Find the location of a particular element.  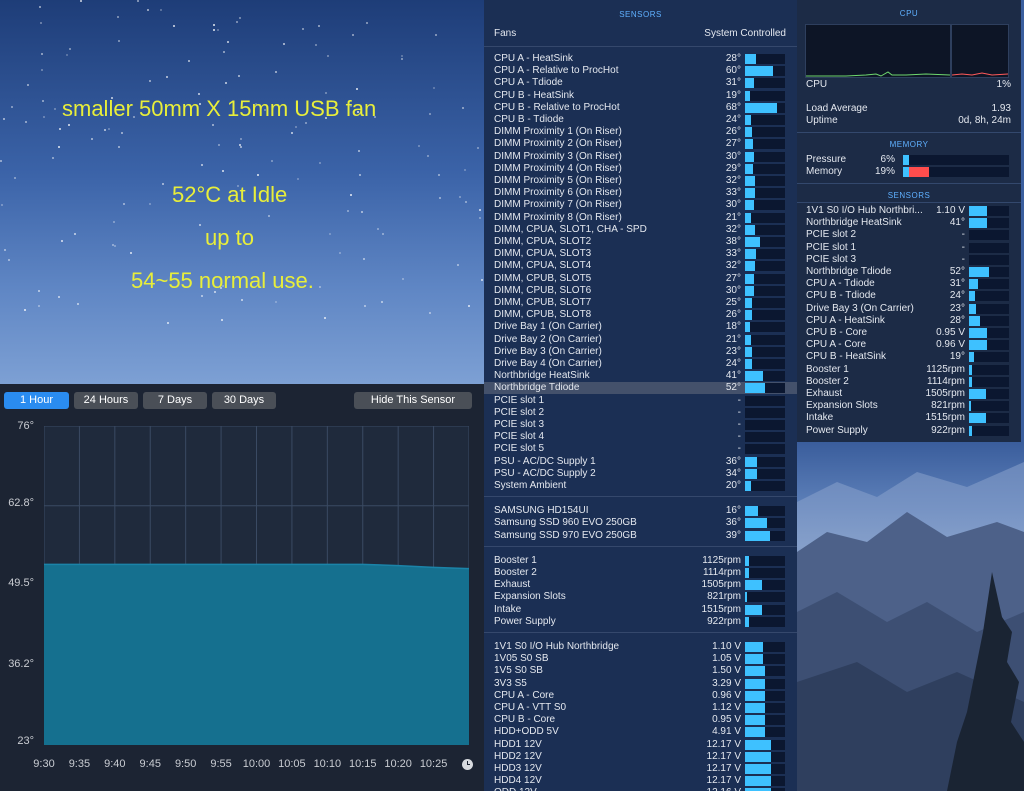

sensor-value: 4.91 V is located at coordinates (726, 732).